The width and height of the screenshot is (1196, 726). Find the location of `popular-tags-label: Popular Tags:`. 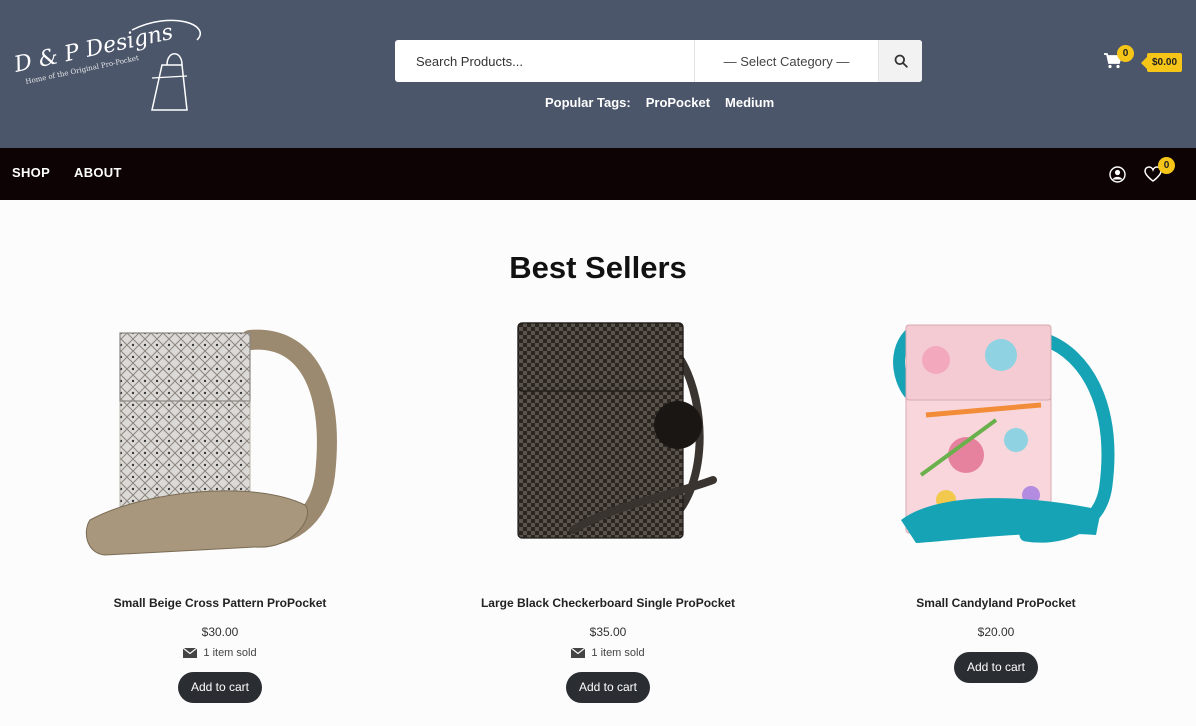

popular-tags-label: Popular Tags: is located at coordinates (588, 102).